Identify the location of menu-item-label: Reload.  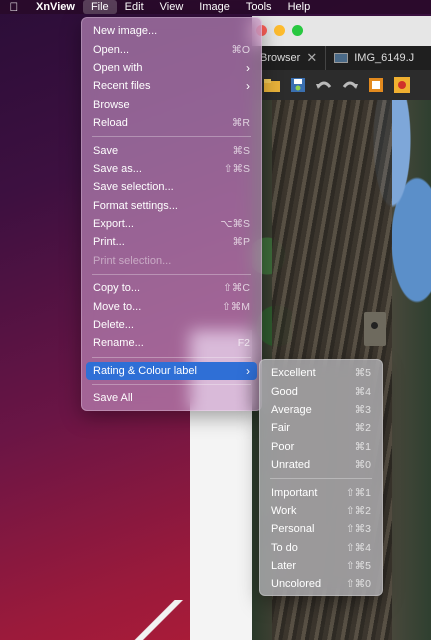
(110, 123).